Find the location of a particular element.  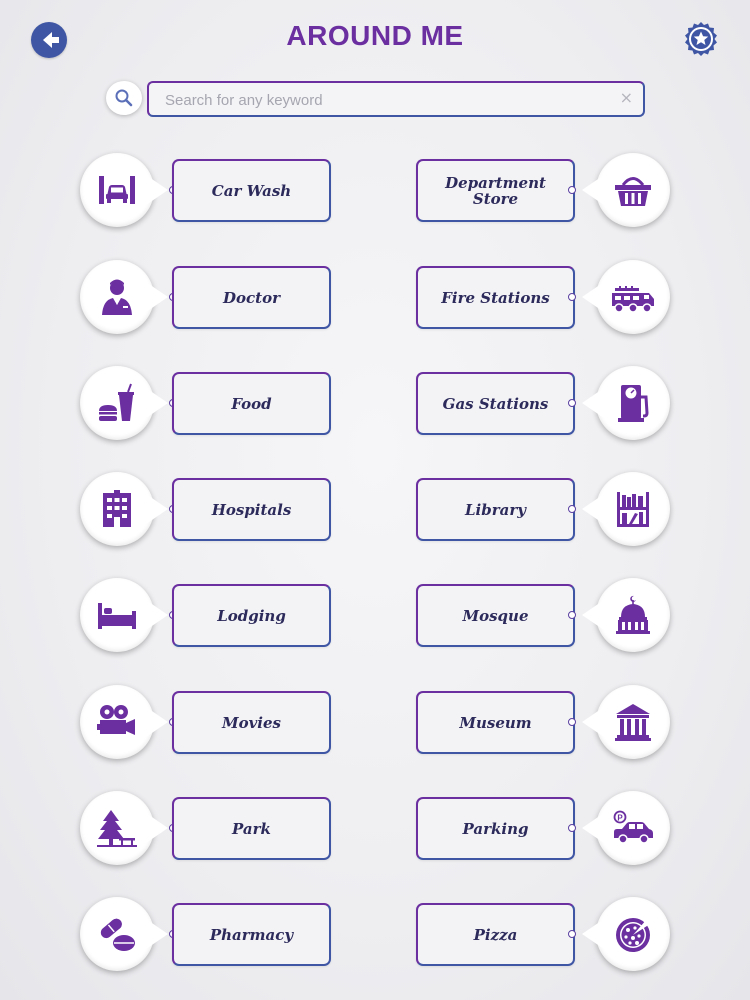

category-row: Doctor Fire Stations is located at coordinates (375, 300).